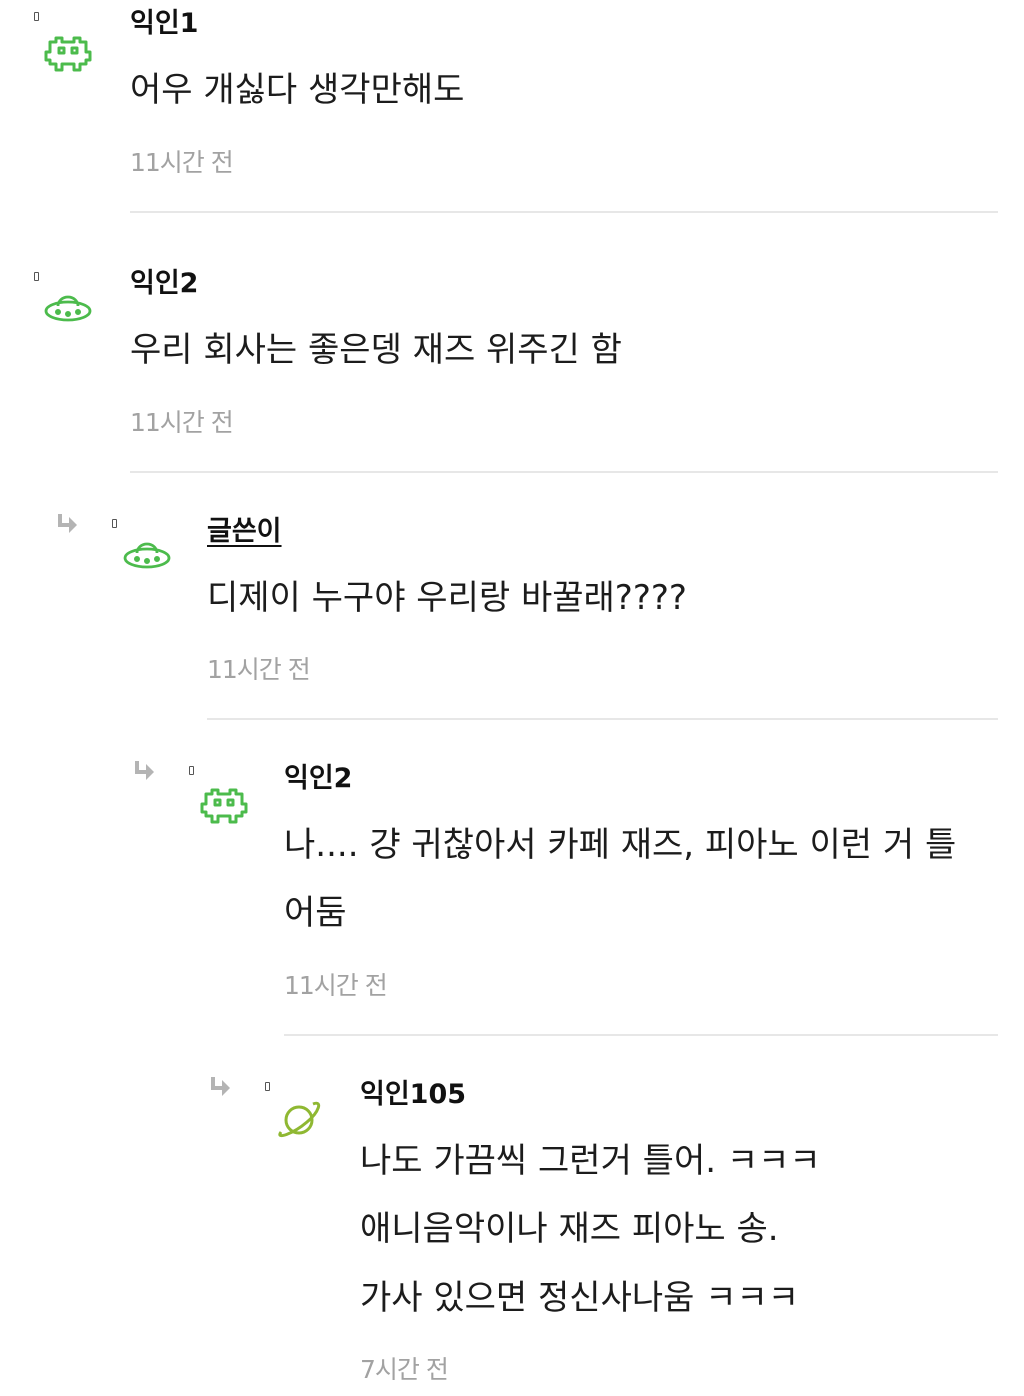 The height and width of the screenshot is (1396, 1024). I want to click on comment-text: 어우 개싫다 생각만해도, so click(297, 90).